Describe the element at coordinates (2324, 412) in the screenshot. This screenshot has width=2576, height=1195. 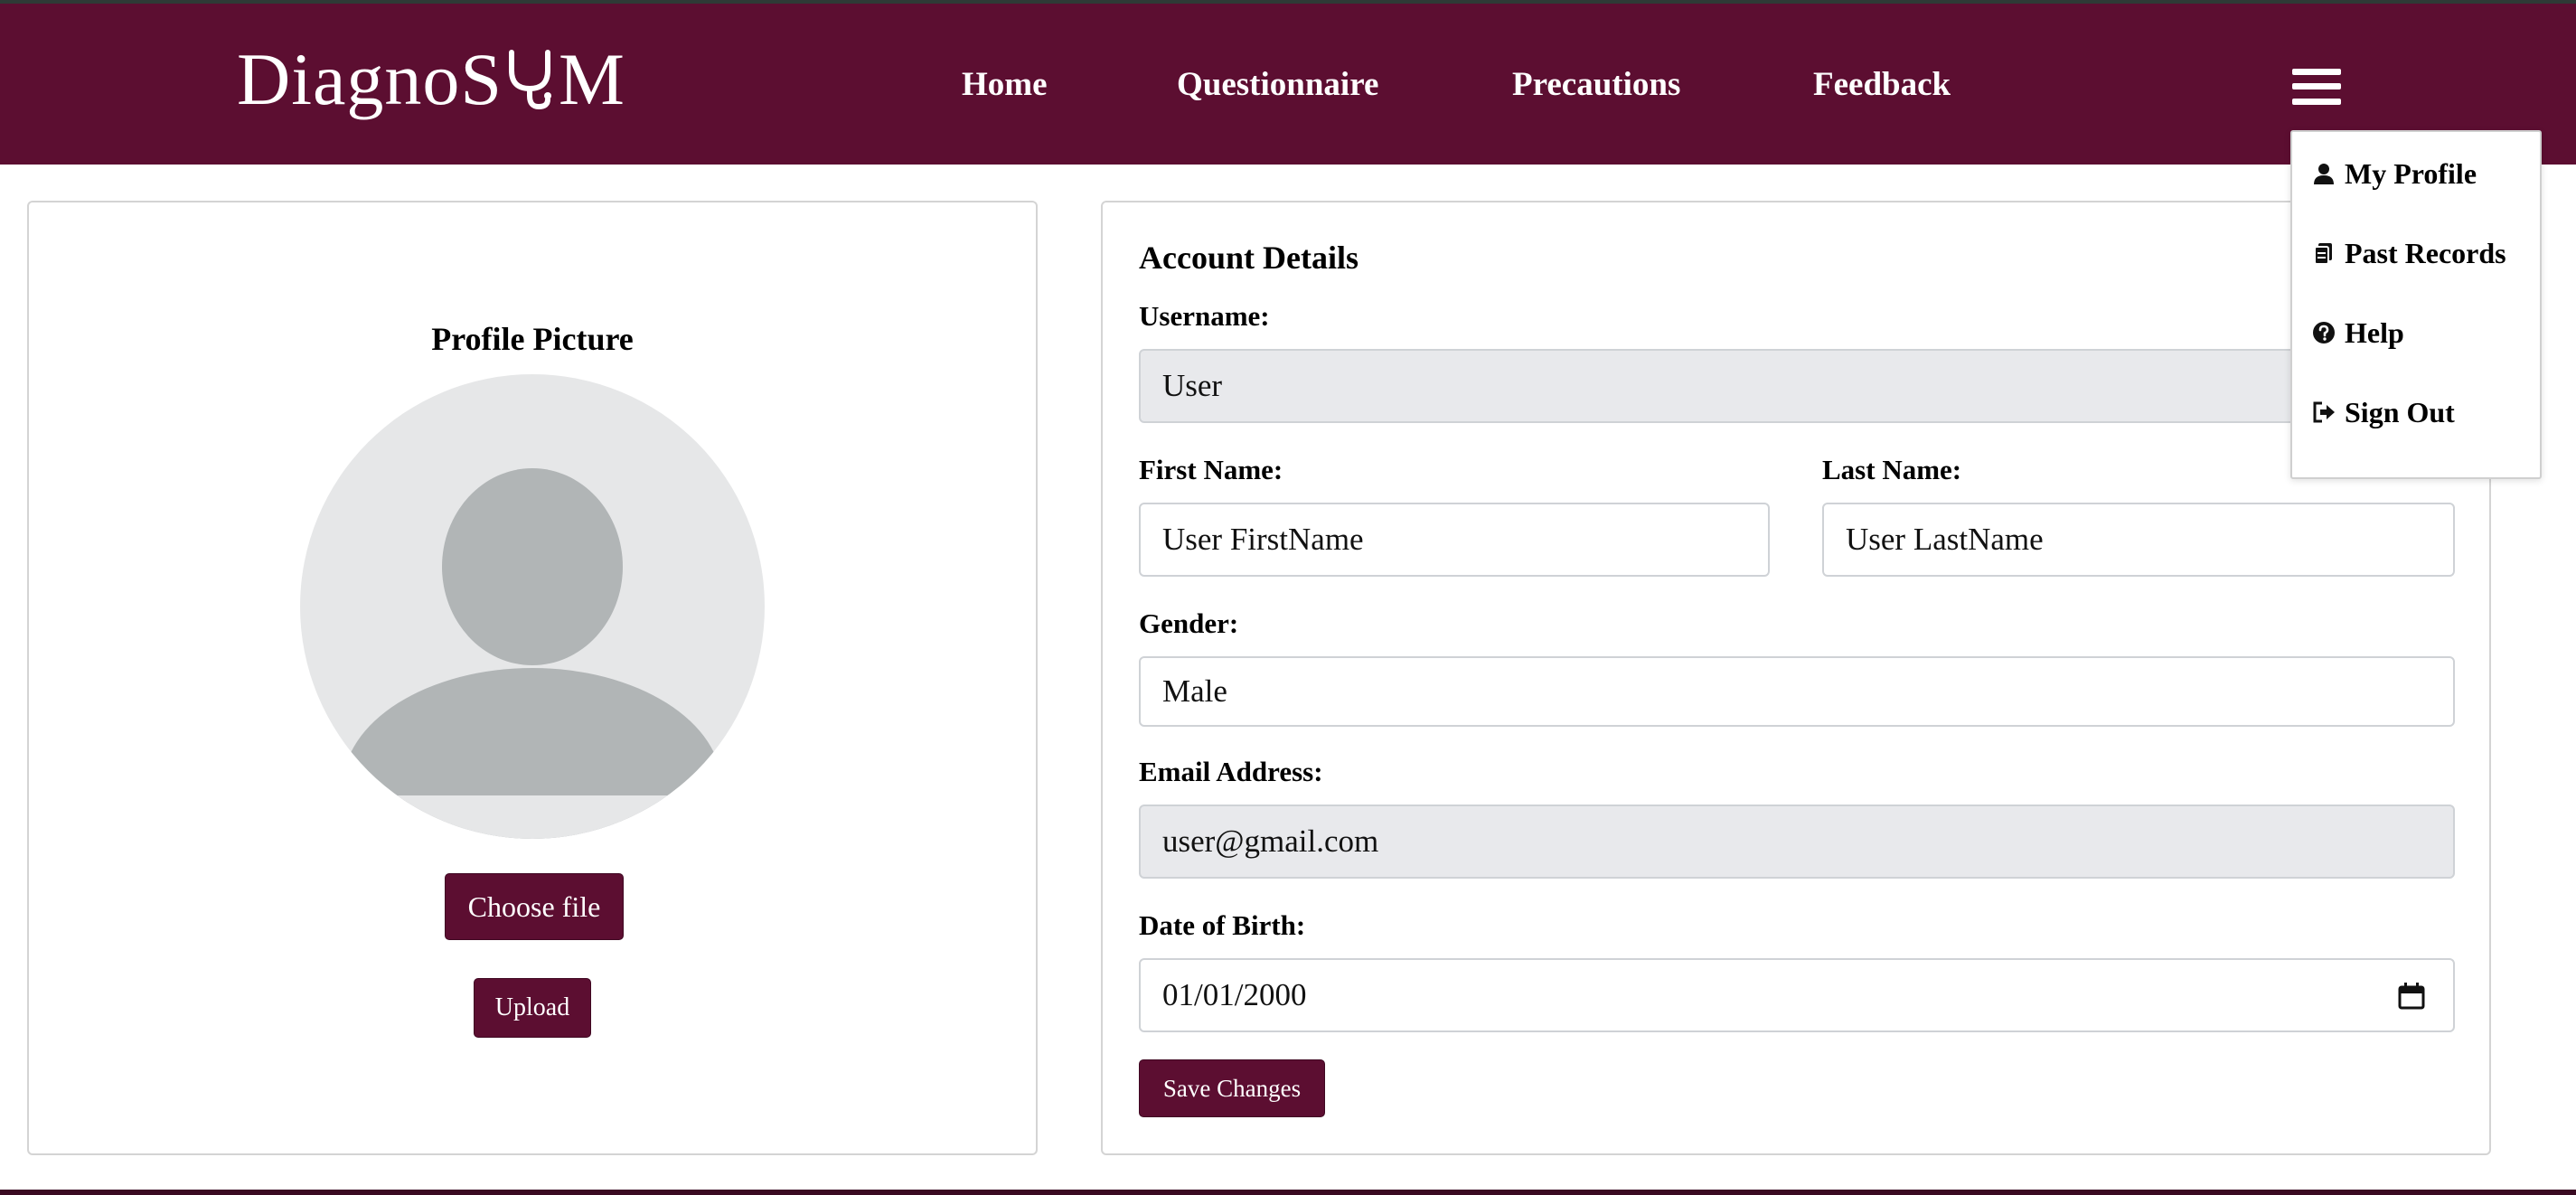
I see `sign-out-icon` at that location.